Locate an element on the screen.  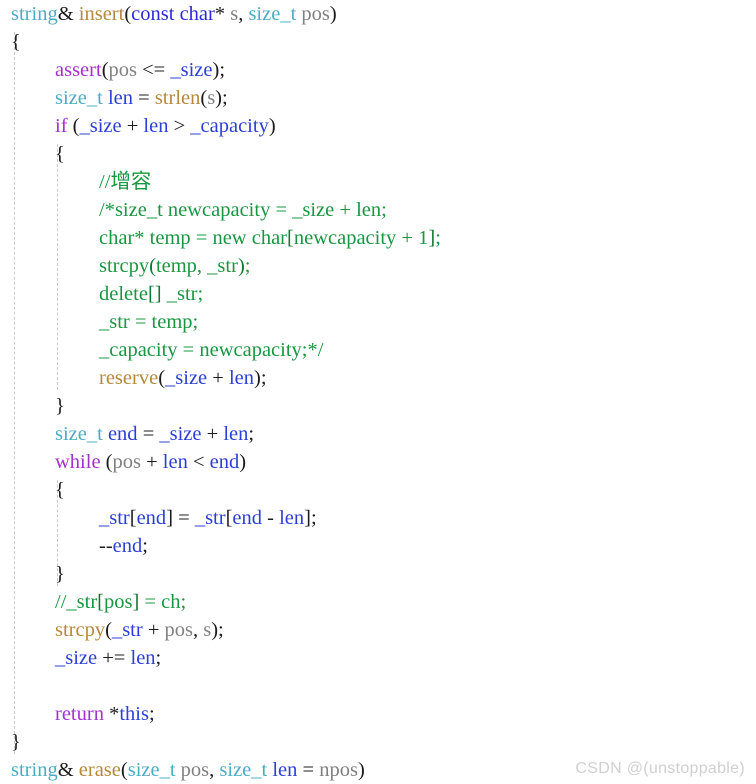
code-token-param: npos is located at coordinates (338, 770).